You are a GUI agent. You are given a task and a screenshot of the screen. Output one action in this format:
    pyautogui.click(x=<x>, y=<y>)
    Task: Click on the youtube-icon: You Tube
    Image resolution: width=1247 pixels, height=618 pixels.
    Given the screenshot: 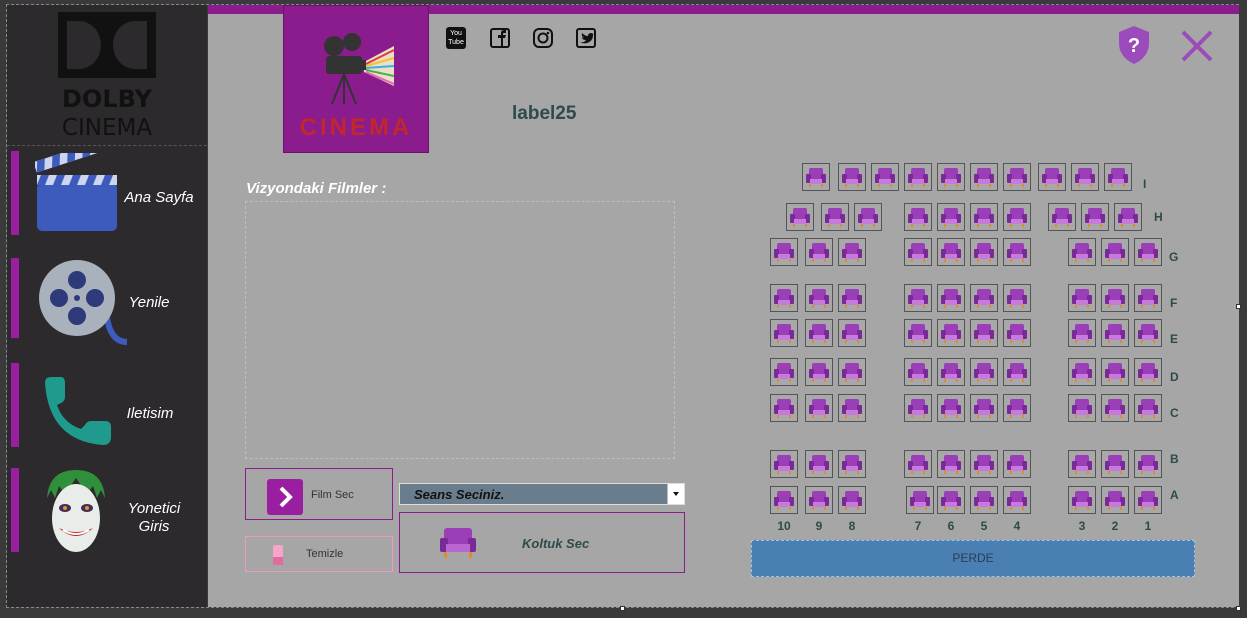 What is the action you would take?
    pyautogui.click(x=457, y=38)
    